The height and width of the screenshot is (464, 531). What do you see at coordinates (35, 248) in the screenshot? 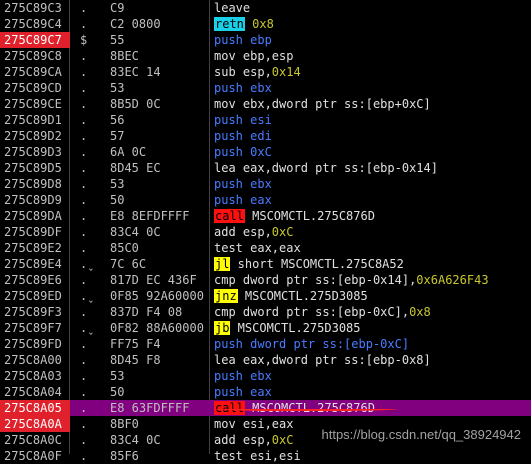
I see `address-cell: 275C89E2` at bounding box center [35, 248].